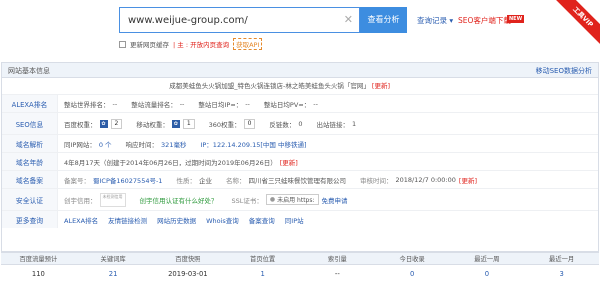 Image resolution: width=600 pixels, height=289 pixels. What do you see at coordinates (205, 180) in the screenshot?
I see `icp-nature-value: 企业` at bounding box center [205, 180].